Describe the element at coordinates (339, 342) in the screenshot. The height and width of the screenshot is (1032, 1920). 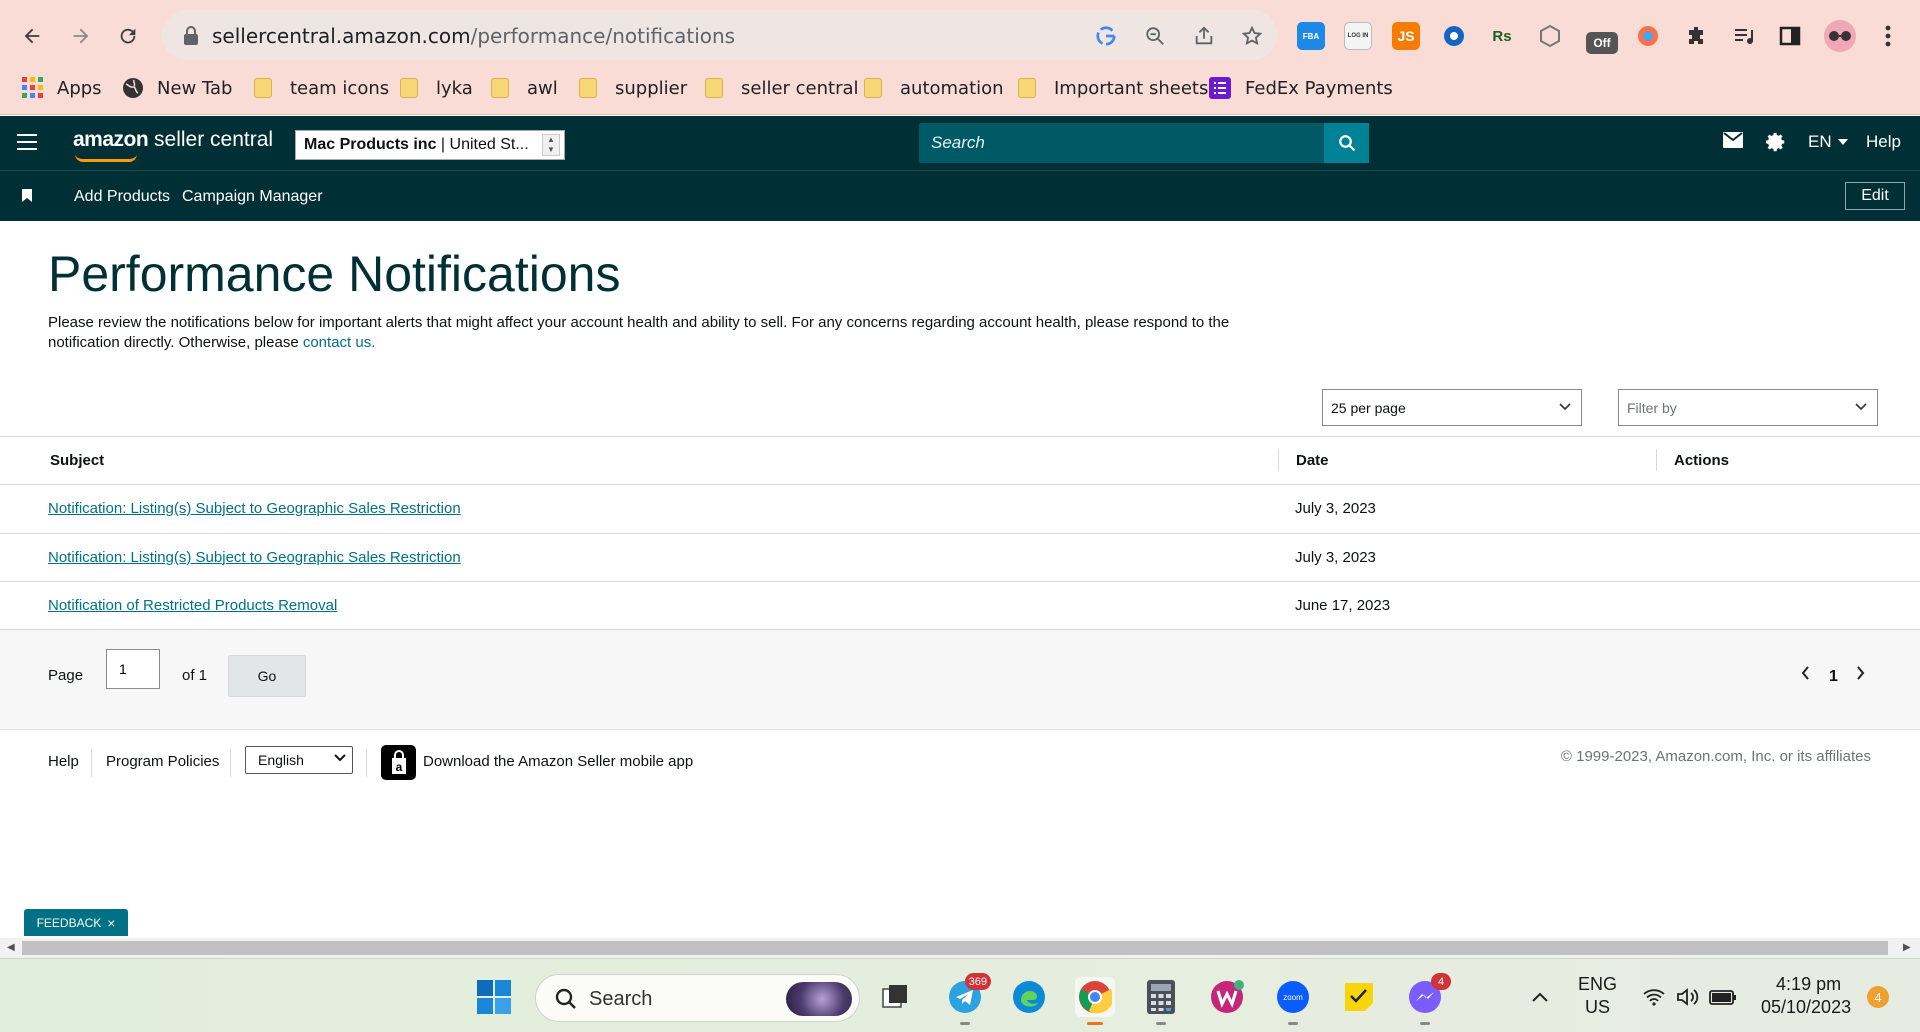
I see `contact-us-link: contact us.` at that location.